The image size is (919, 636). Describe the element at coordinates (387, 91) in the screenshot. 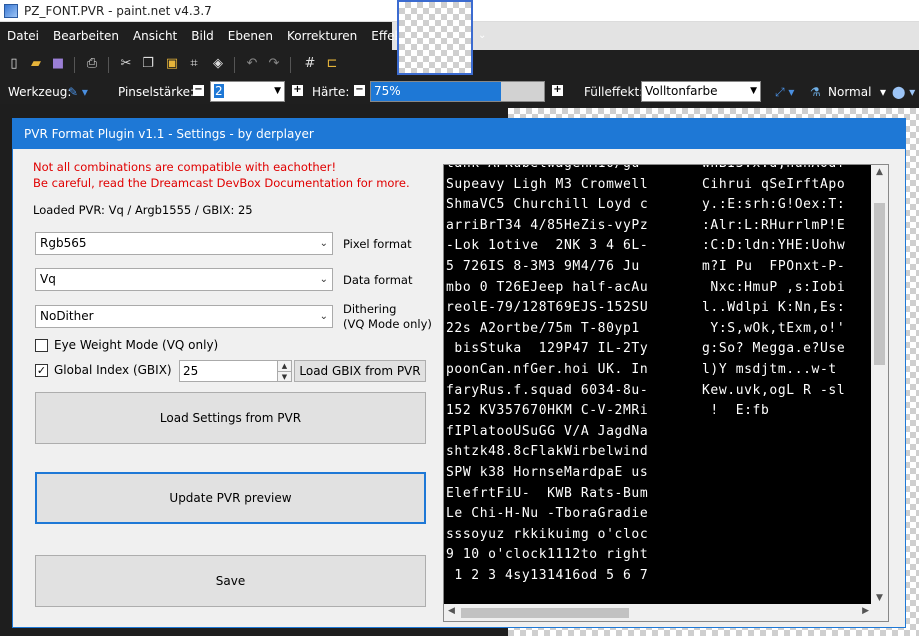

I see `hardness-value: 75%` at that location.